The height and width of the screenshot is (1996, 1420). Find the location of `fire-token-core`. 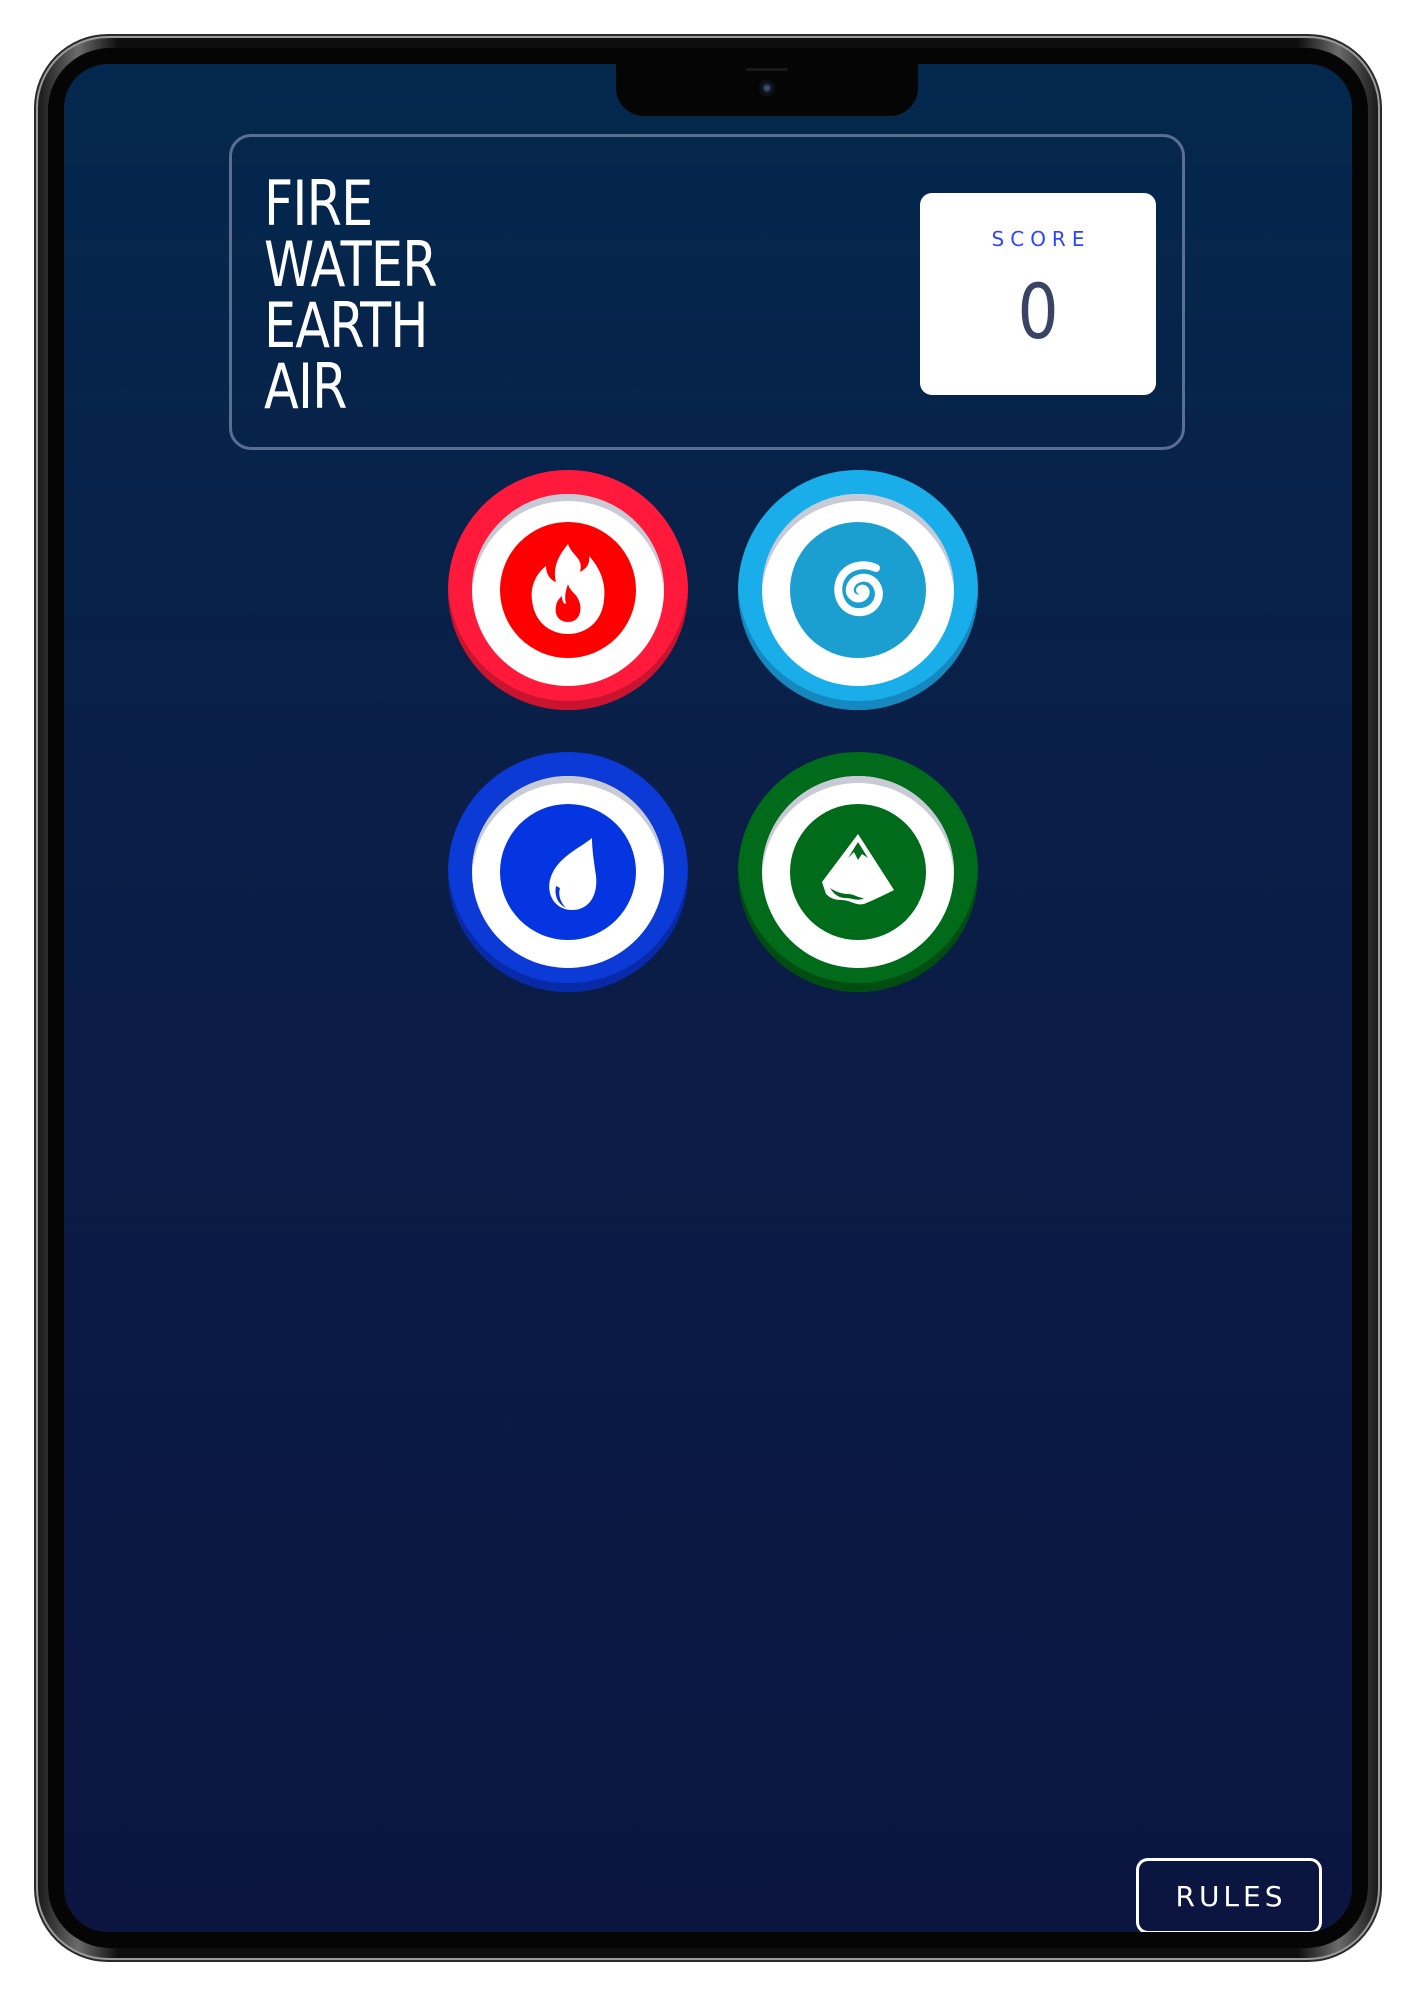

fire-token-core is located at coordinates (568, 590).